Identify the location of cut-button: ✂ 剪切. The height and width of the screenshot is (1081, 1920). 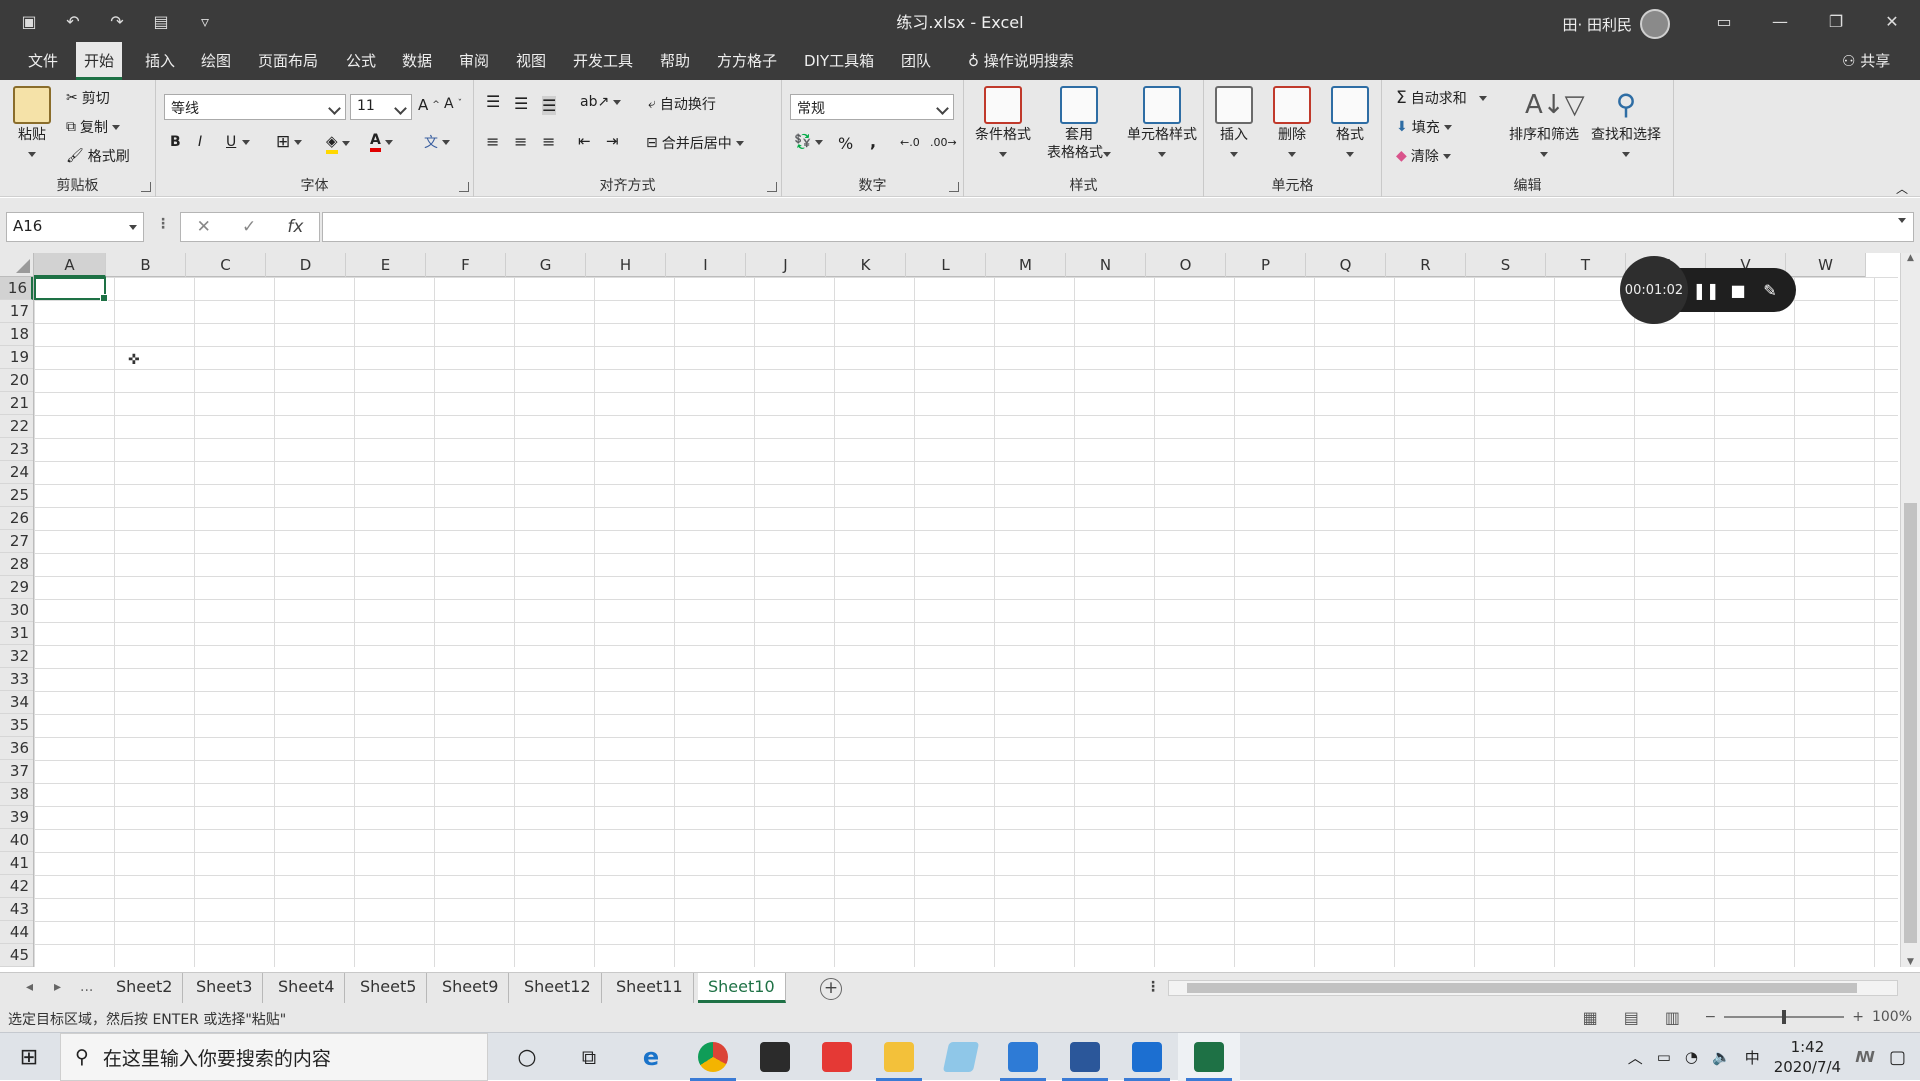
(88, 98).